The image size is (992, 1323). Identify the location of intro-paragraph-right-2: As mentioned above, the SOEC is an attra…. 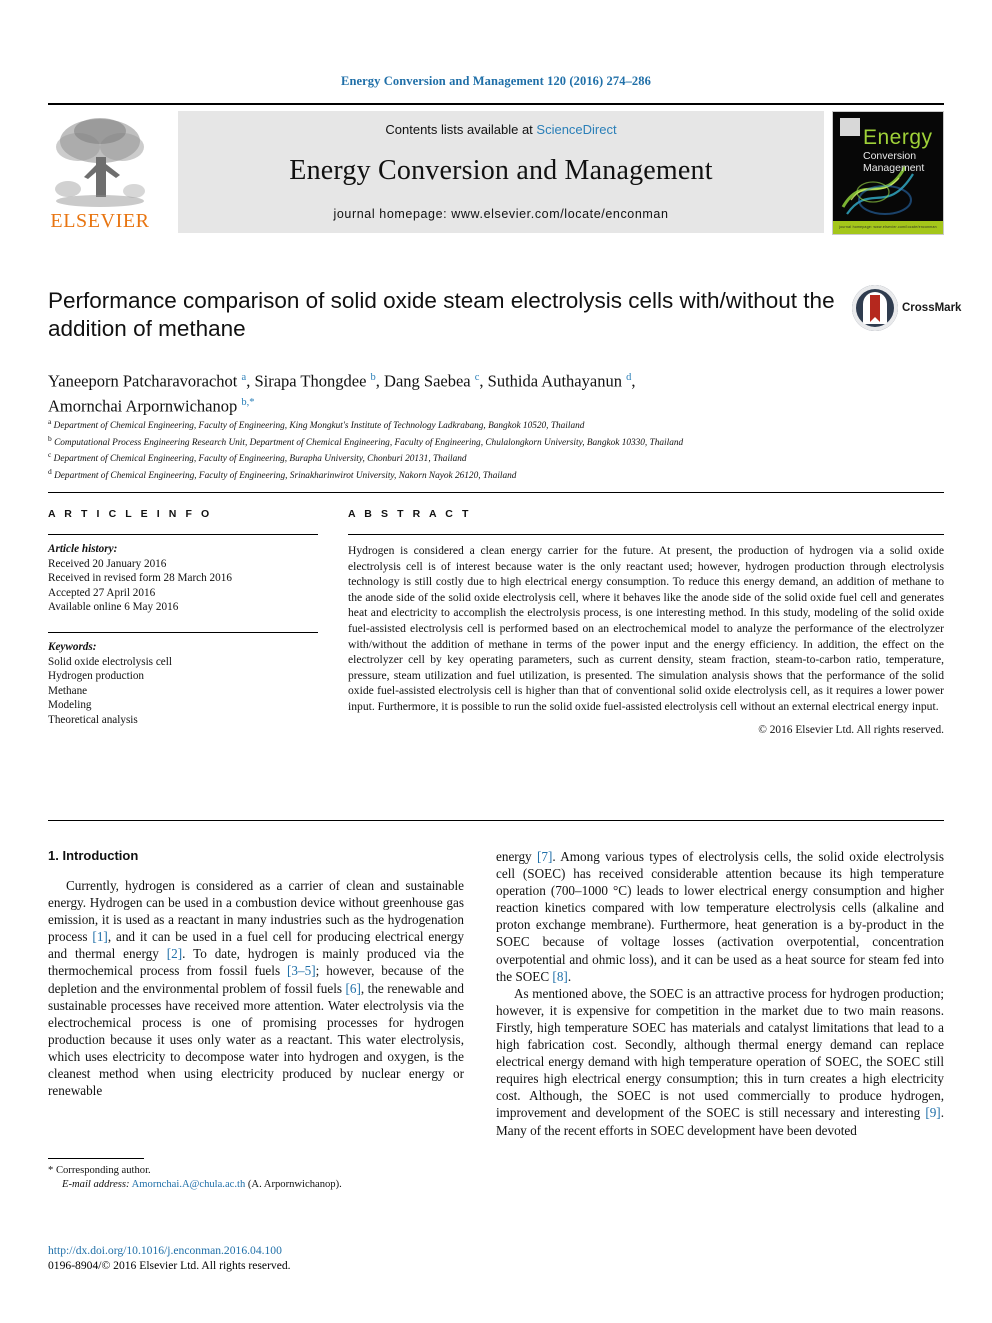
(720, 1061).